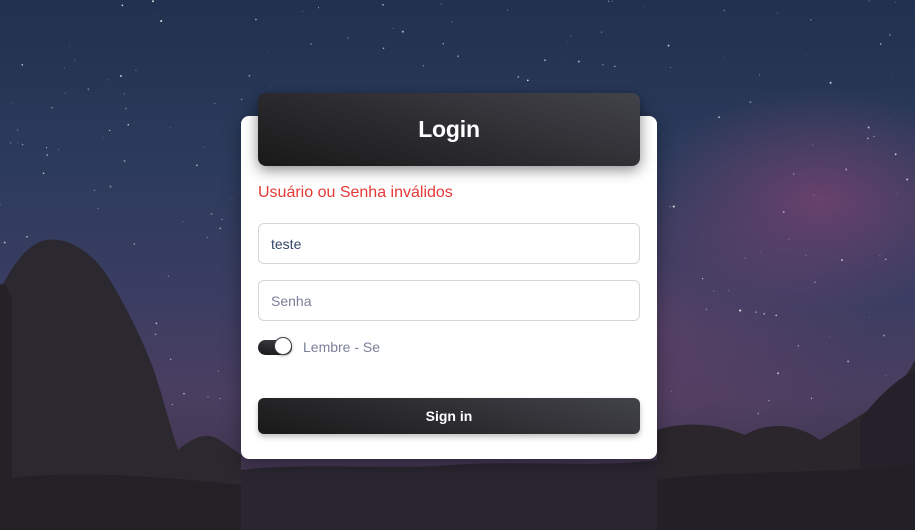 The image size is (915, 530). I want to click on username-field, so click(449, 243).